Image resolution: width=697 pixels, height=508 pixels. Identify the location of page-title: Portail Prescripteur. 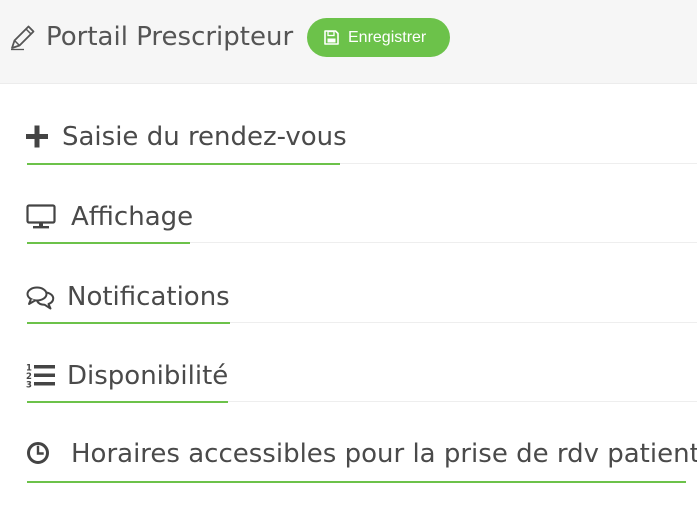
(170, 37).